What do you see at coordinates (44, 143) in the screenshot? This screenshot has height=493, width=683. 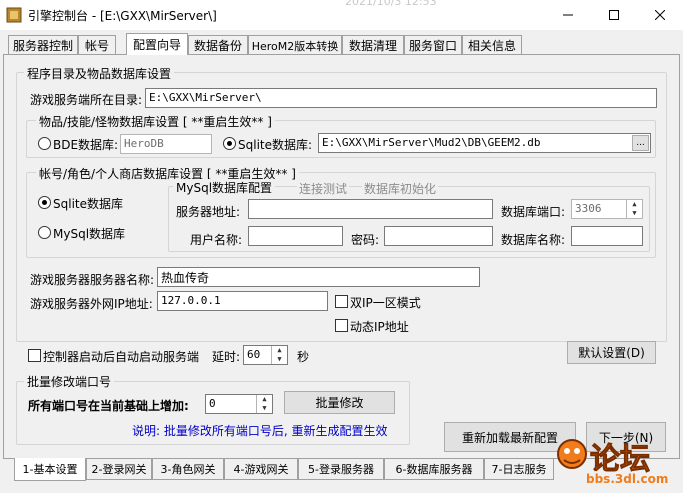 I see `bde-db-radio` at bounding box center [44, 143].